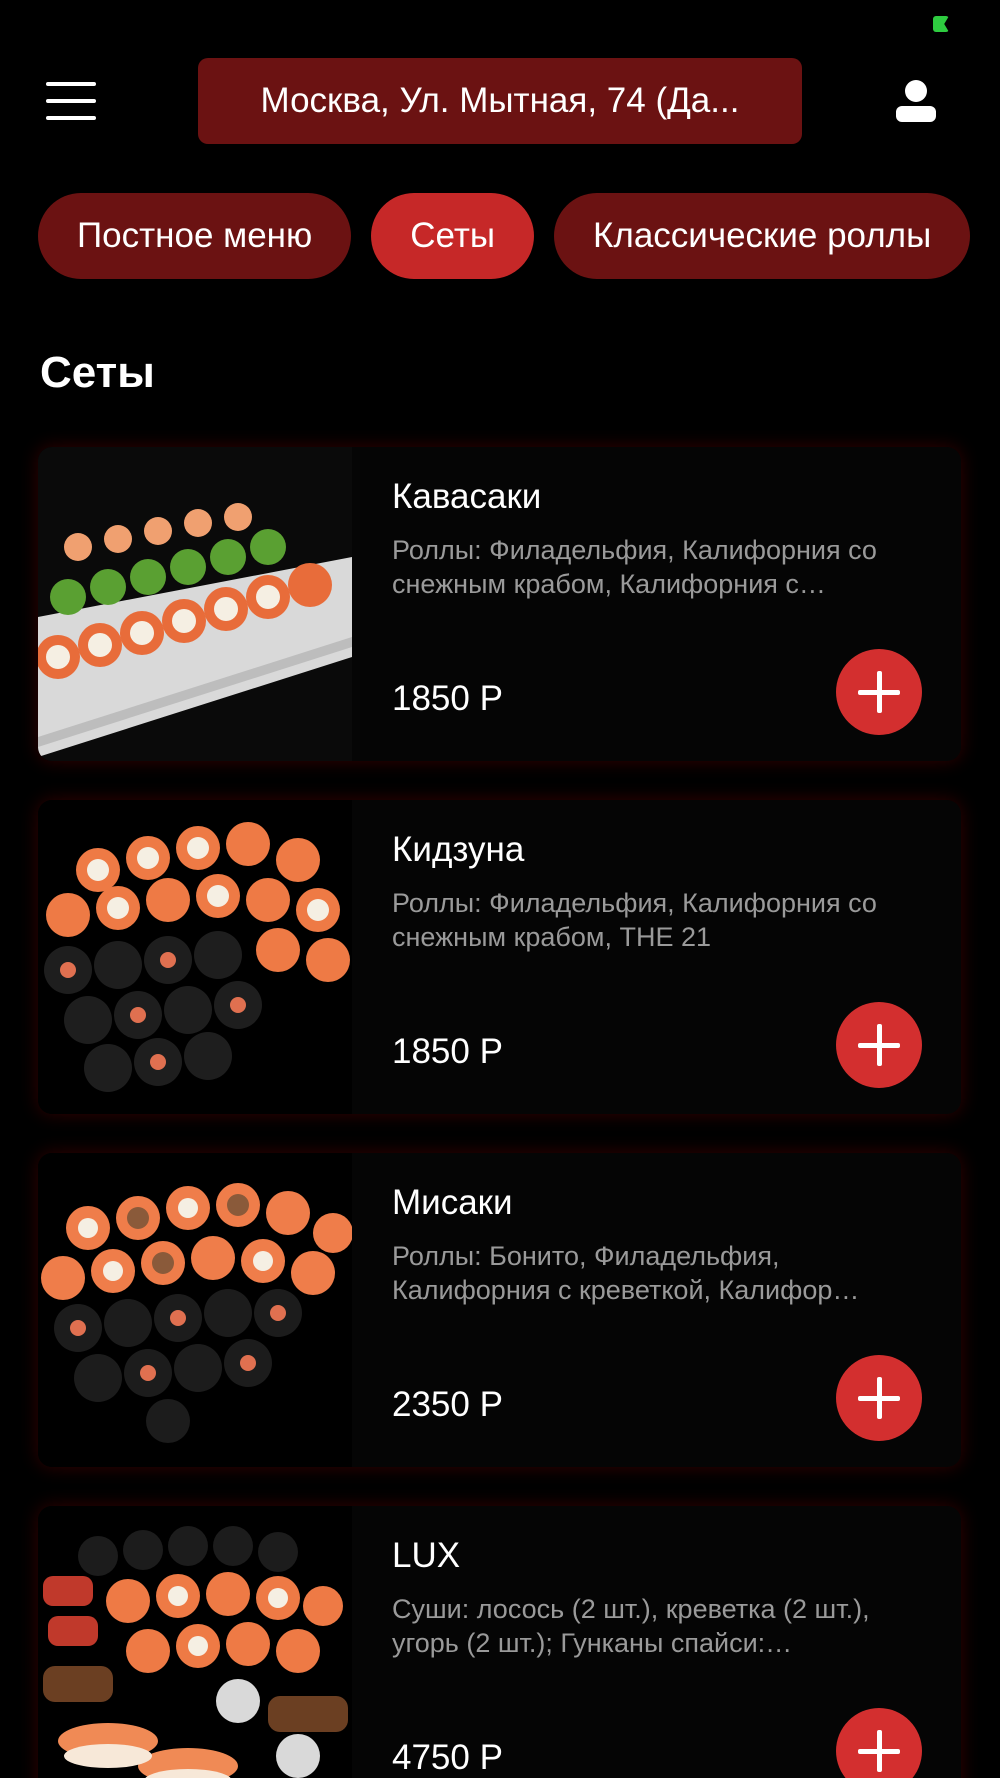 Image resolution: width=1000 pixels, height=1778 pixels. Describe the element at coordinates (426, 1555) in the screenshot. I see `product-name: LUX` at that location.